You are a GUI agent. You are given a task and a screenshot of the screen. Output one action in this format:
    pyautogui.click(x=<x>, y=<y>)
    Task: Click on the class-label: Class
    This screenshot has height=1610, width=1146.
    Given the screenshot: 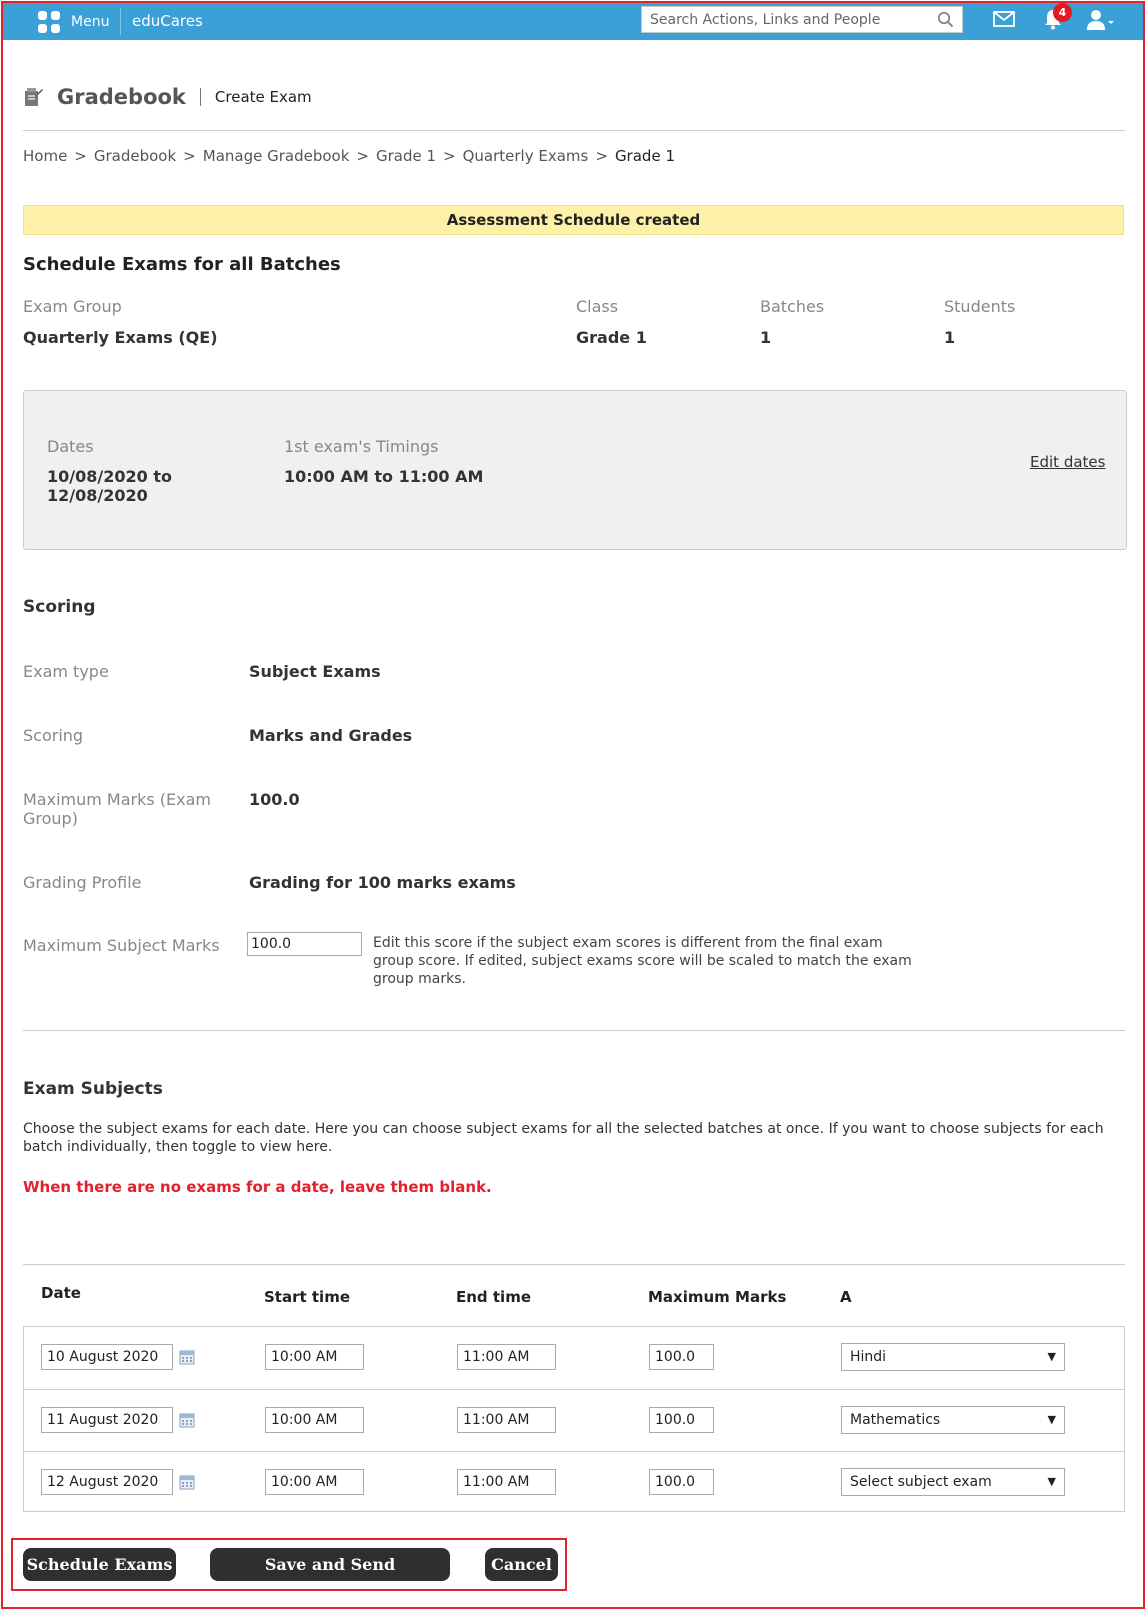 What is the action you would take?
    pyautogui.click(x=597, y=306)
    